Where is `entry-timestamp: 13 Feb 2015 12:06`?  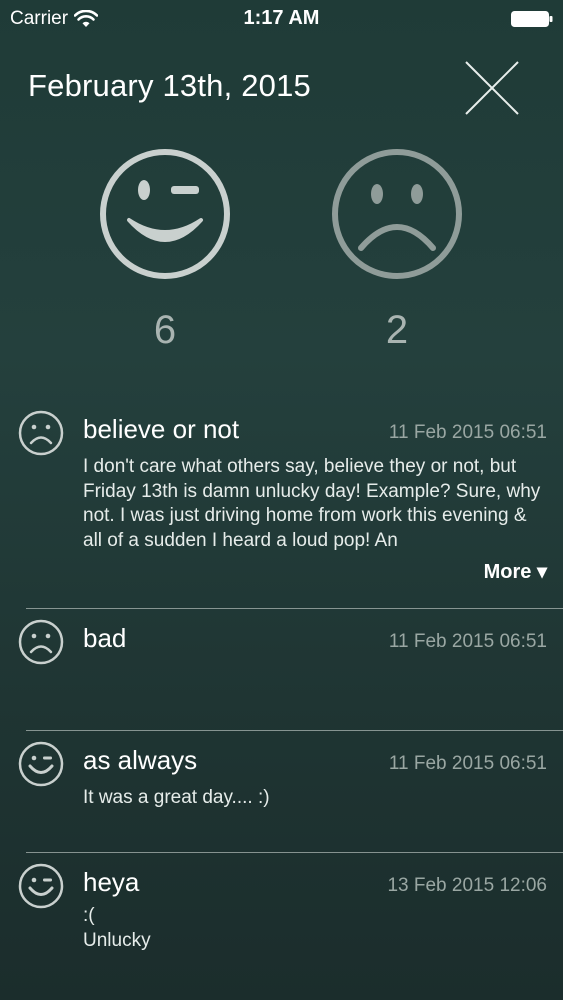
entry-timestamp: 13 Feb 2015 12:06 is located at coordinates (467, 885).